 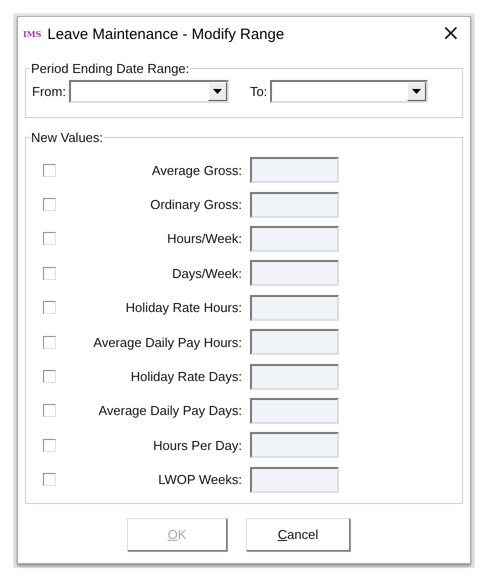 What do you see at coordinates (206, 273) in the screenshot?
I see `field-label: Days/Week:` at bounding box center [206, 273].